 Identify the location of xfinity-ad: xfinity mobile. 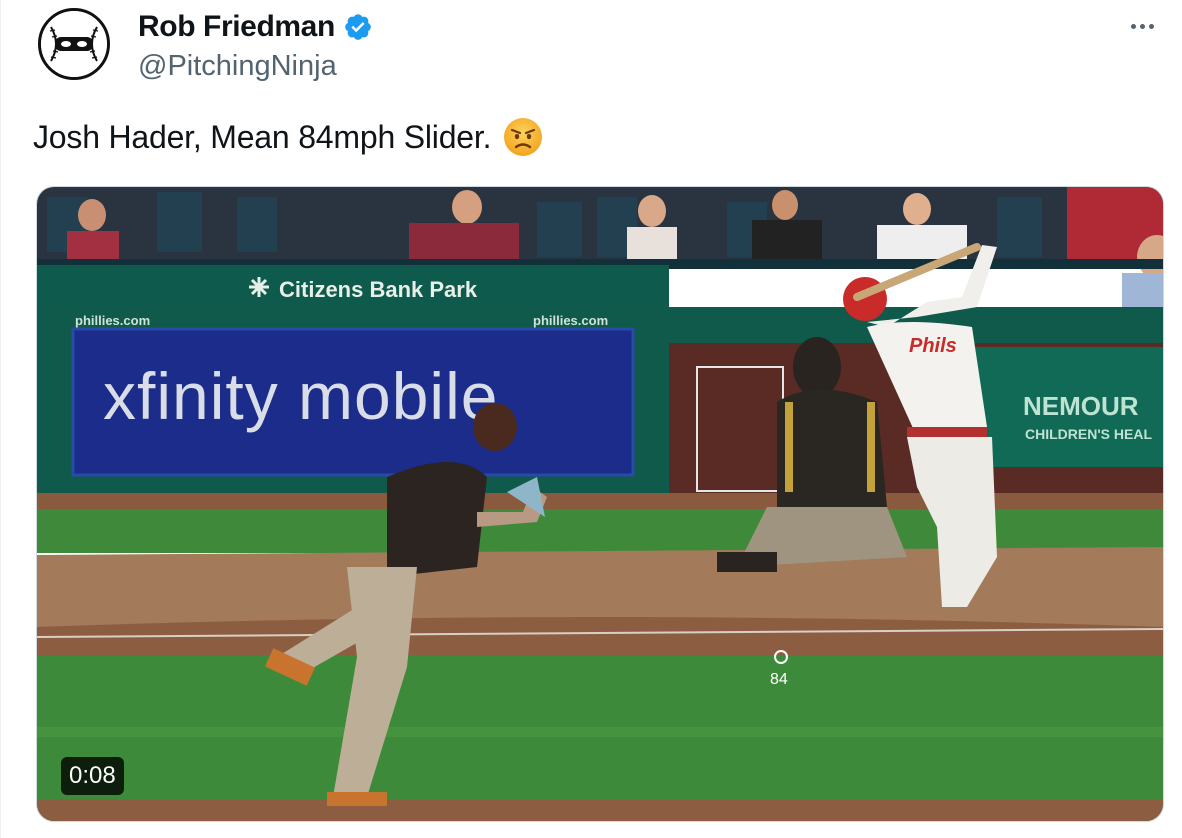
(300, 396).